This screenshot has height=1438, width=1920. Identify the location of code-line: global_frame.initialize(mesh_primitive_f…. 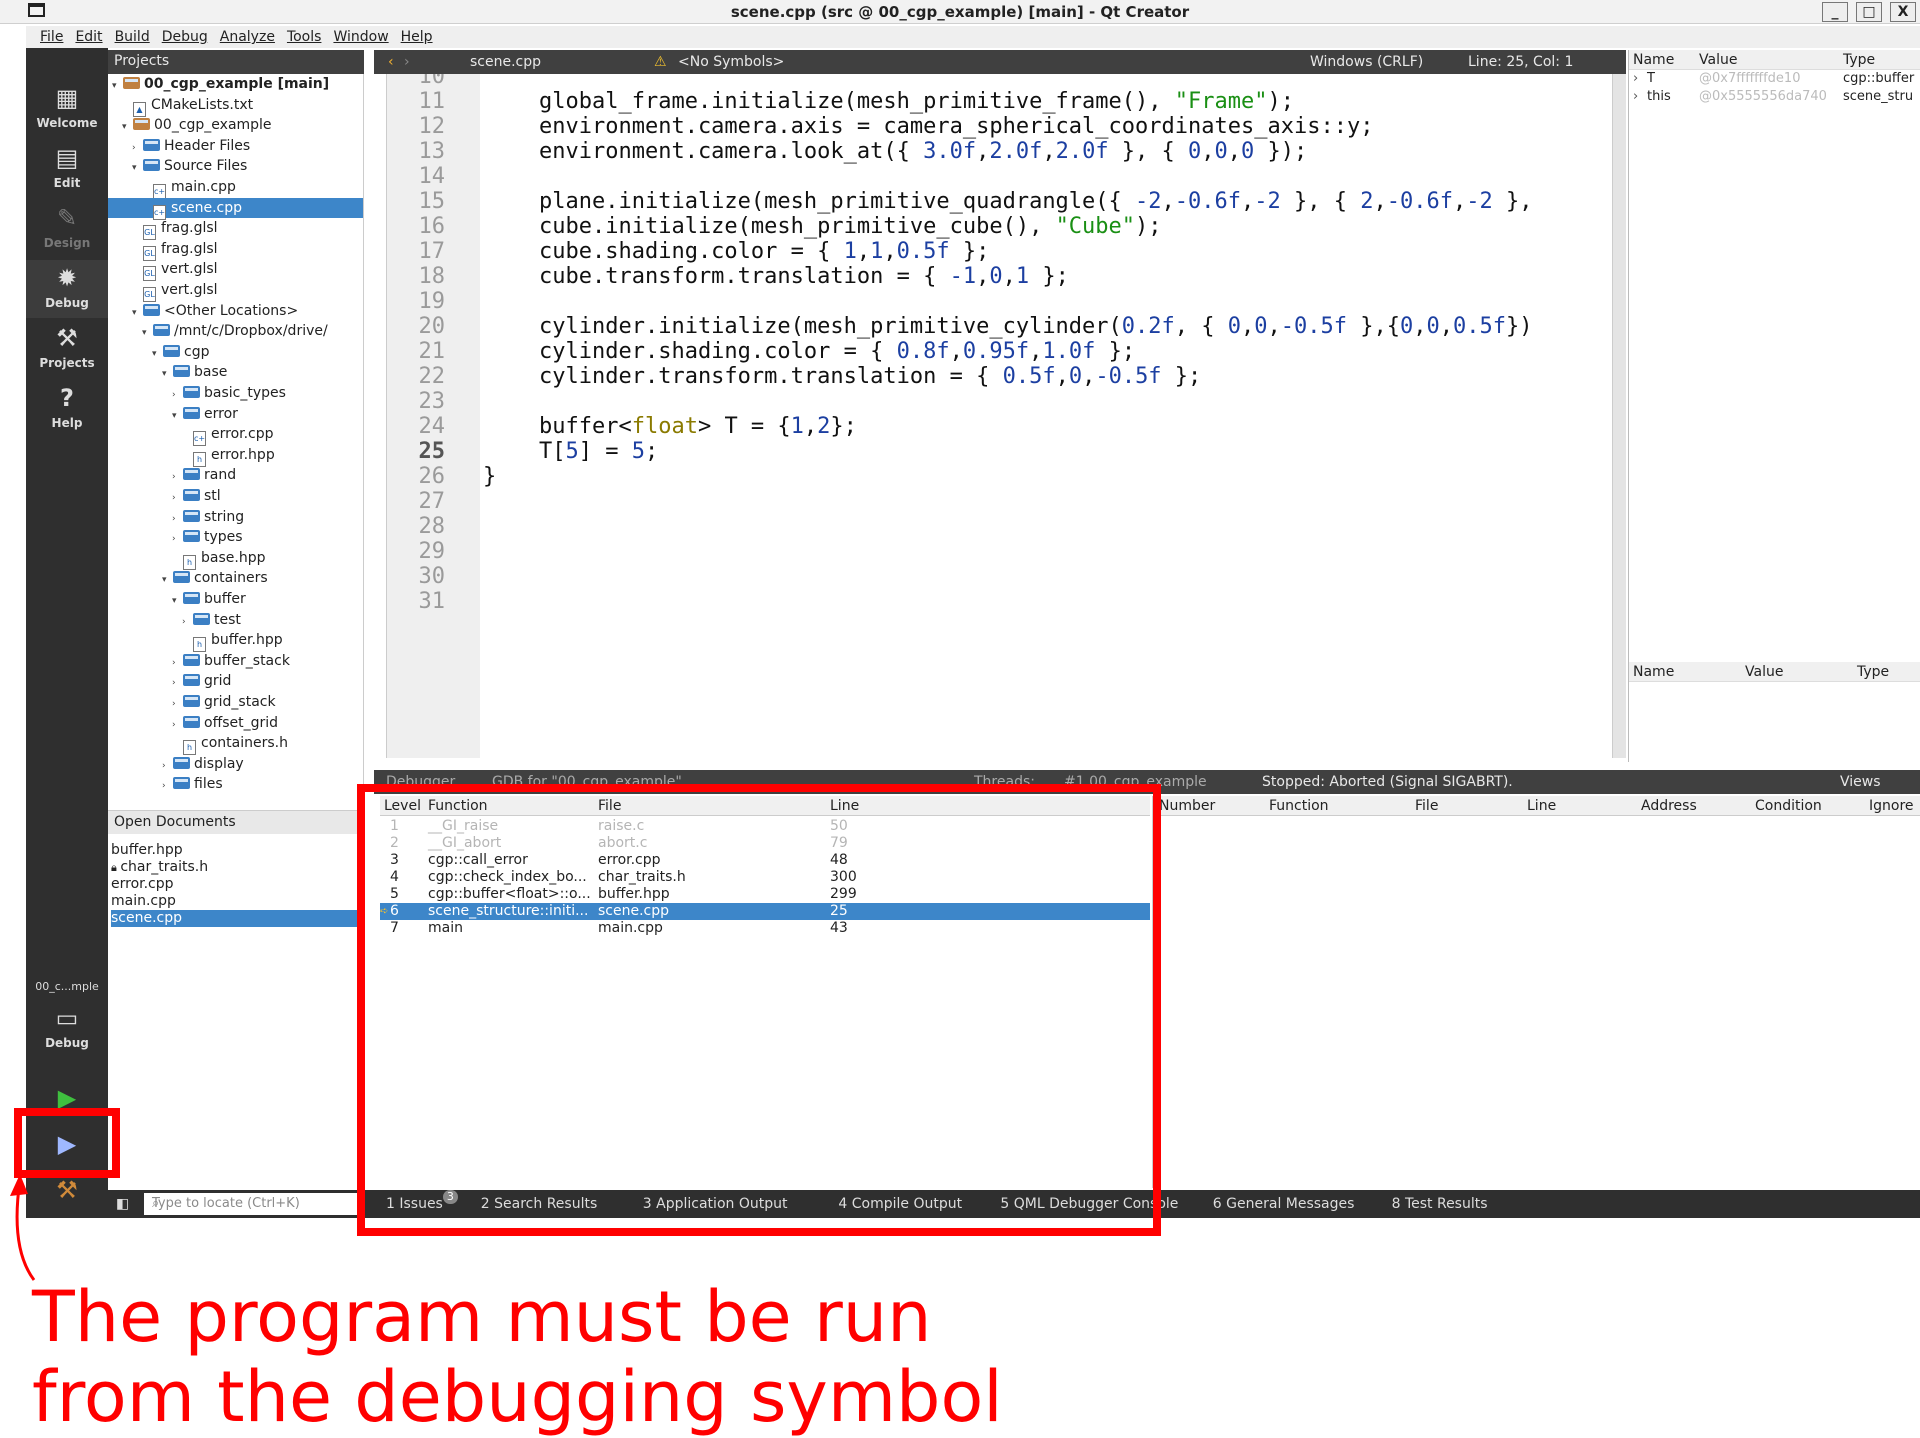
(916, 101).